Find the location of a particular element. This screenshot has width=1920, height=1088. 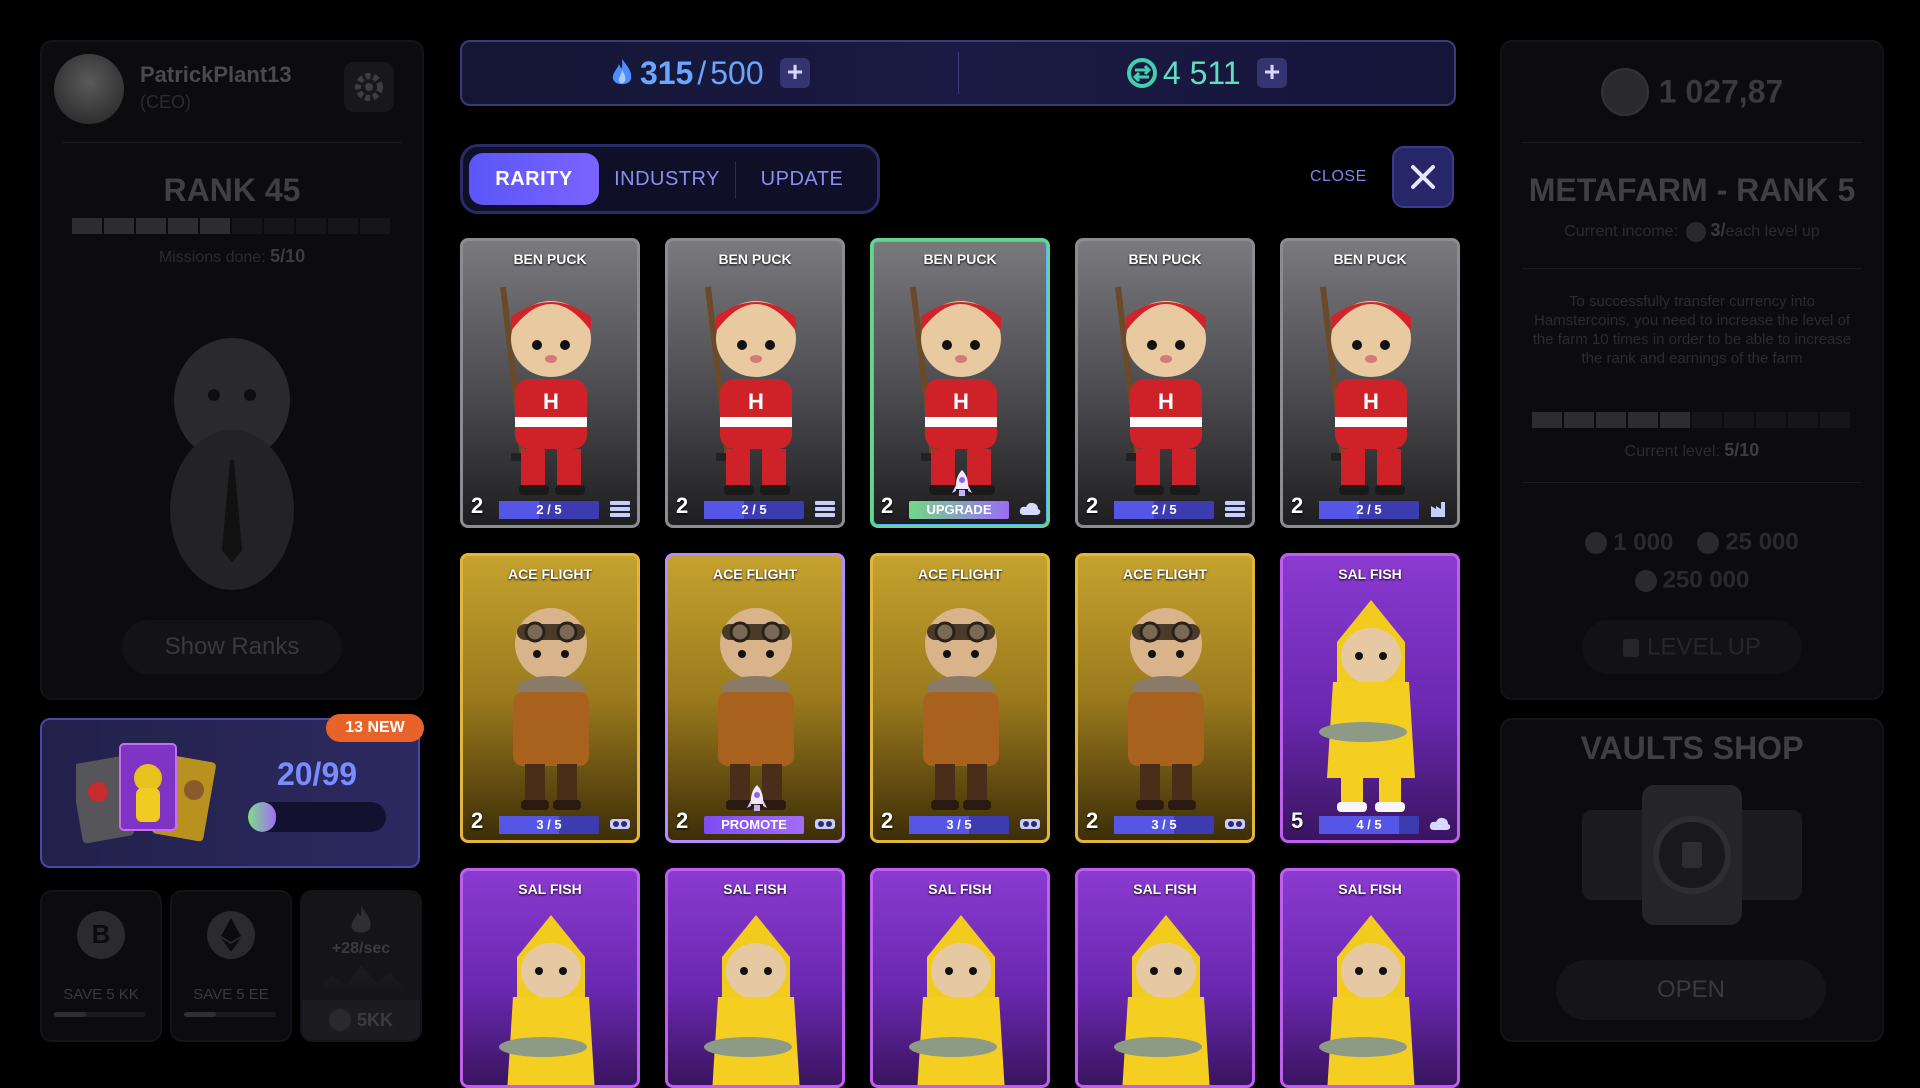

close-button is located at coordinates (1423, 177).